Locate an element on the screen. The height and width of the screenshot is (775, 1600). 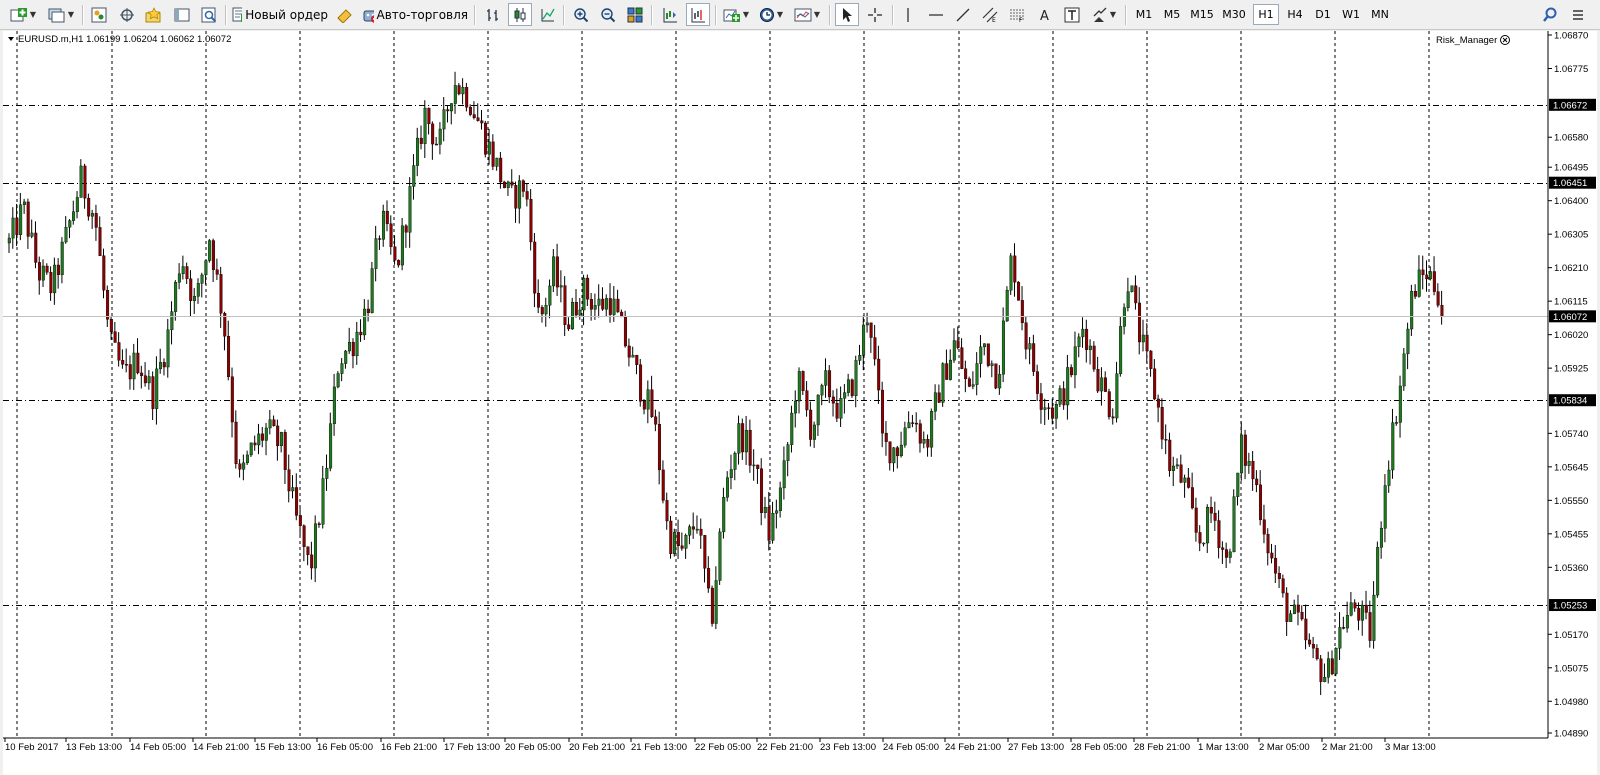
auto-scroll-button is located at coordinates (698, 14).